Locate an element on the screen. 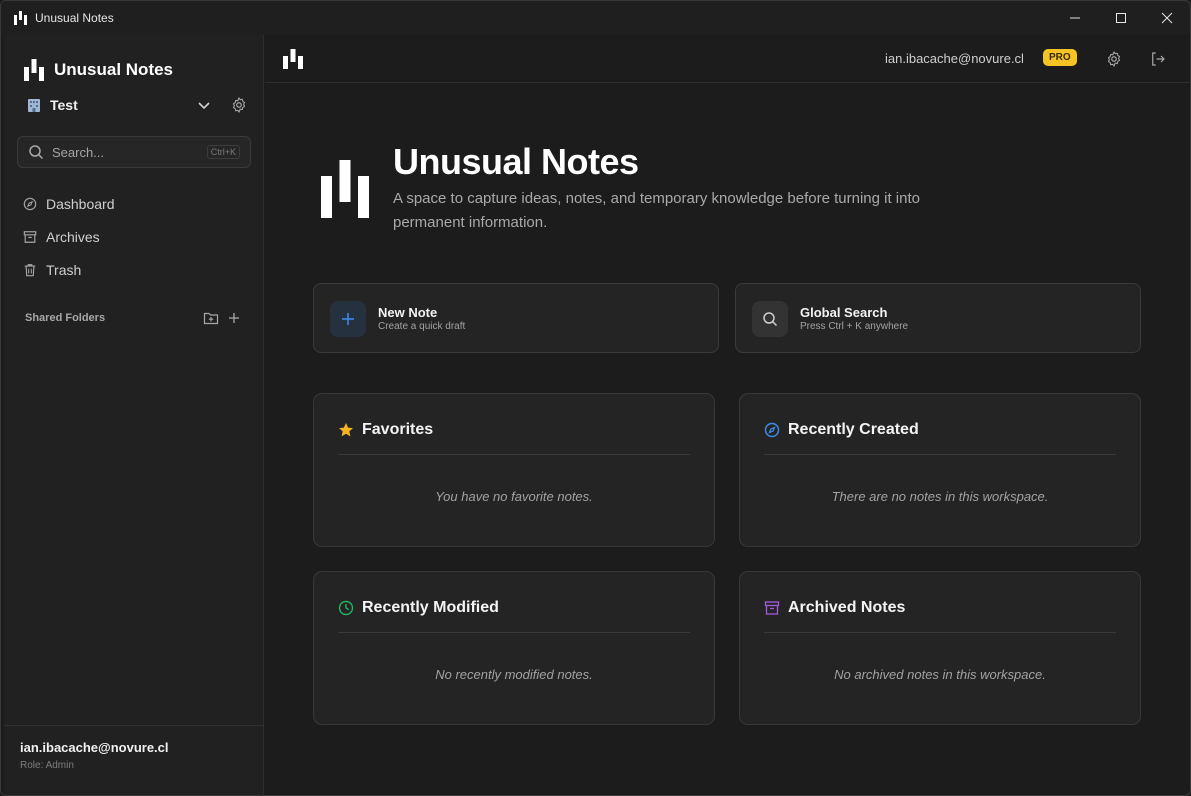  minimize-icon is located at coordinates (1075, 18).